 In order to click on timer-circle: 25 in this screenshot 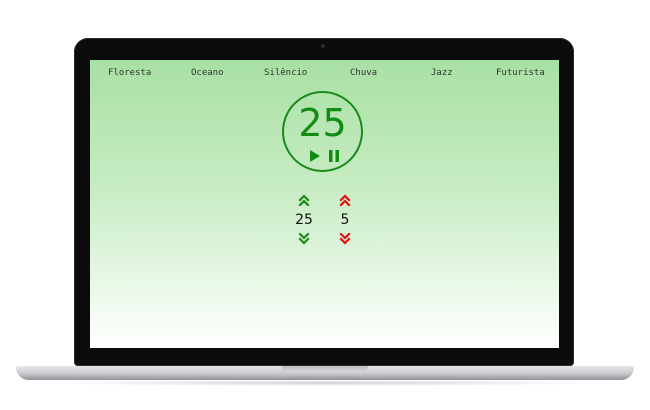, I will do `click(322, 131)`.